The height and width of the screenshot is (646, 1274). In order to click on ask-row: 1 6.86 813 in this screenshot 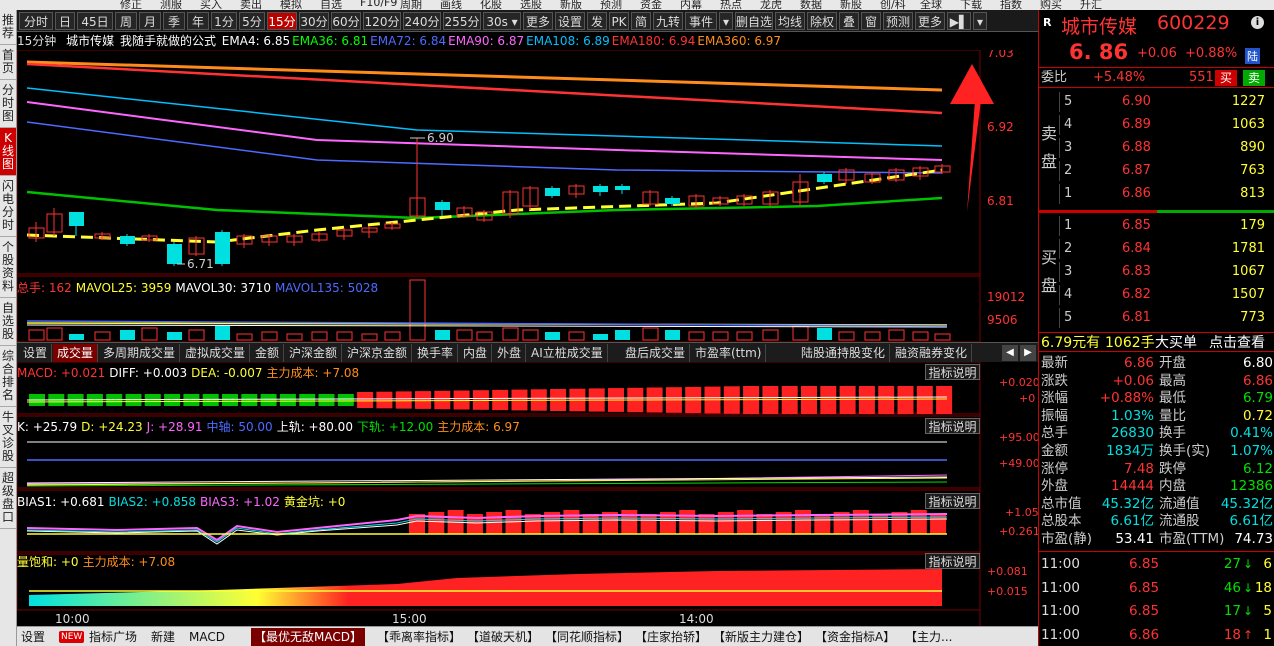, I will do `click(1166, 194)`.